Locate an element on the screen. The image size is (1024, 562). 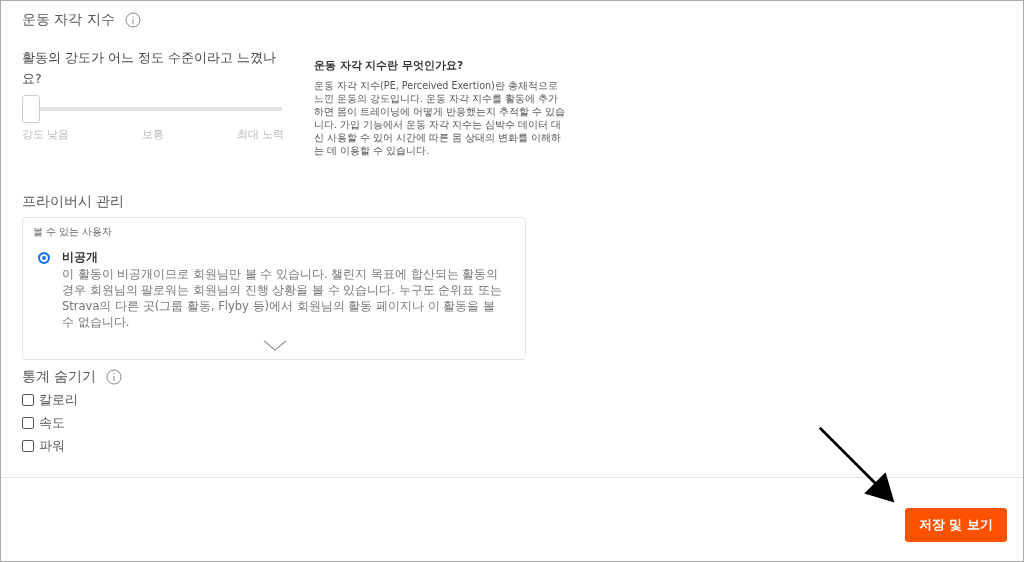
chevron-down-icon is located at coordinates (275, 345).